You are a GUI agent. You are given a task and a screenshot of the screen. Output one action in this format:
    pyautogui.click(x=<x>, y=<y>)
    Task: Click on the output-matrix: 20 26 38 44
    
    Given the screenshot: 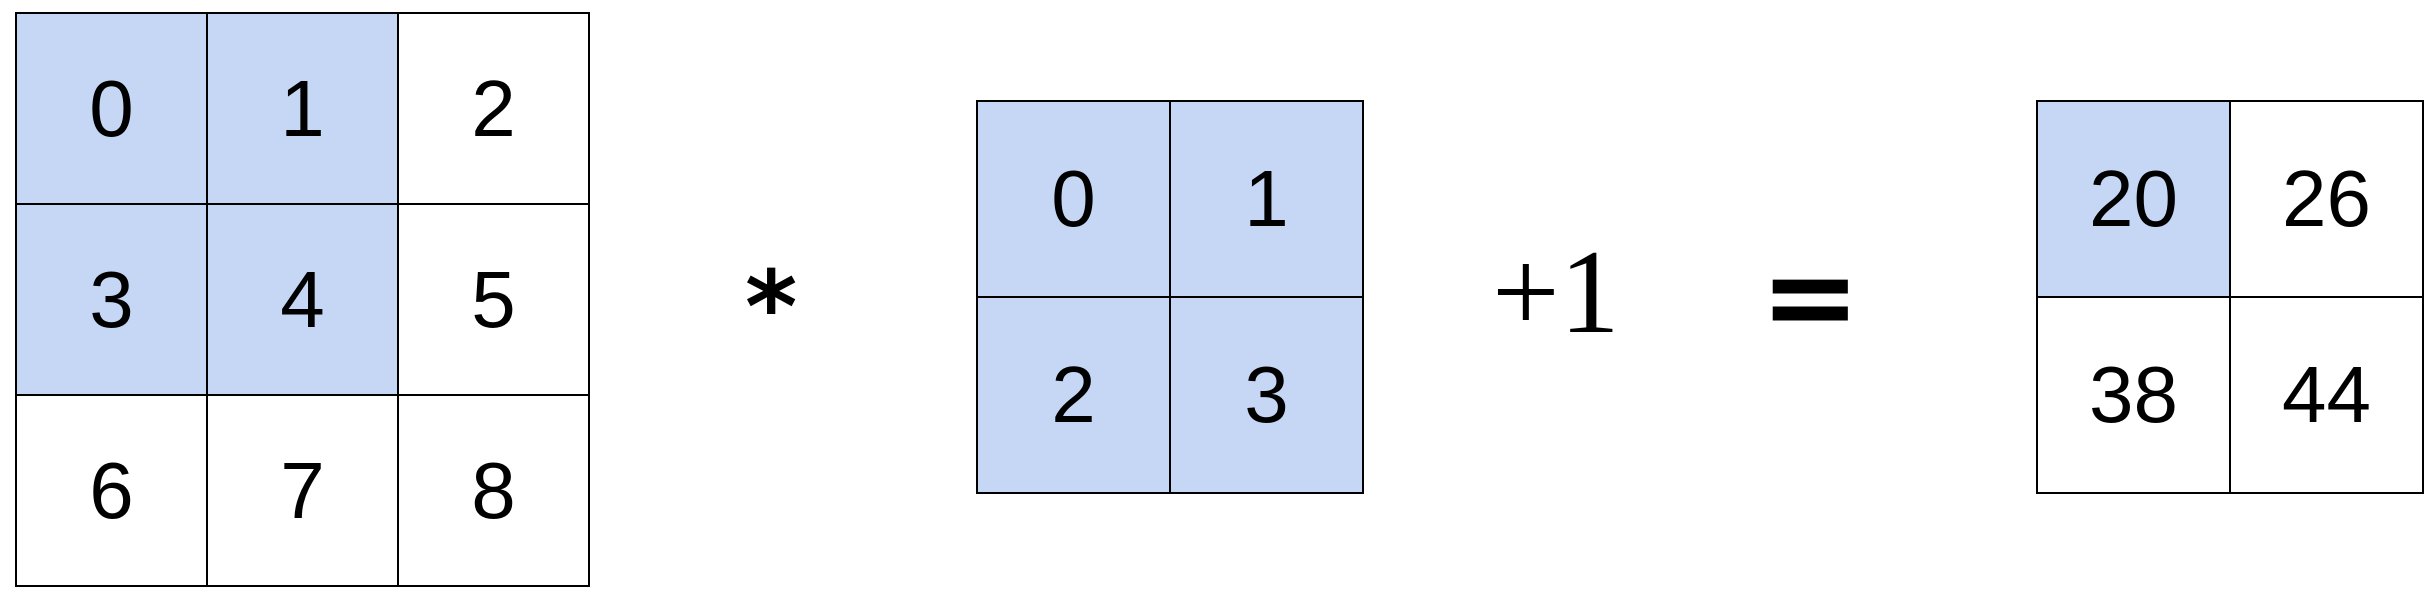 What is the action you would take?
    pyautogui.click(x=2230, y=297)
    